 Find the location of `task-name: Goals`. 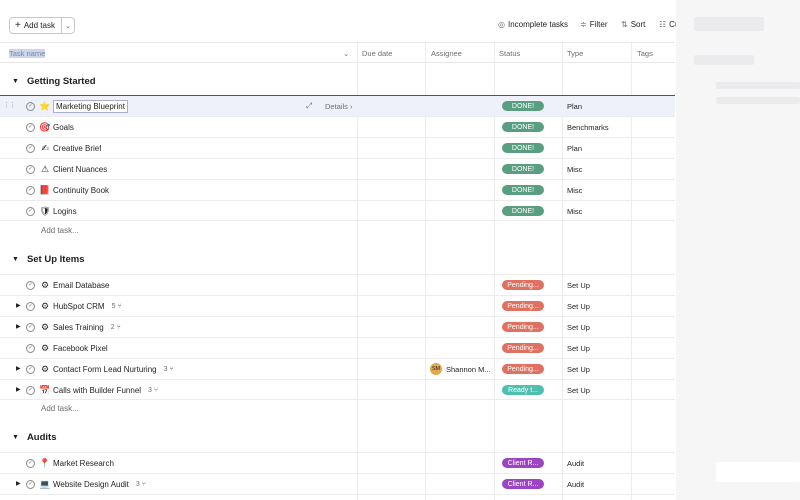

task-name: Goals is located at coordinates (63, 127).